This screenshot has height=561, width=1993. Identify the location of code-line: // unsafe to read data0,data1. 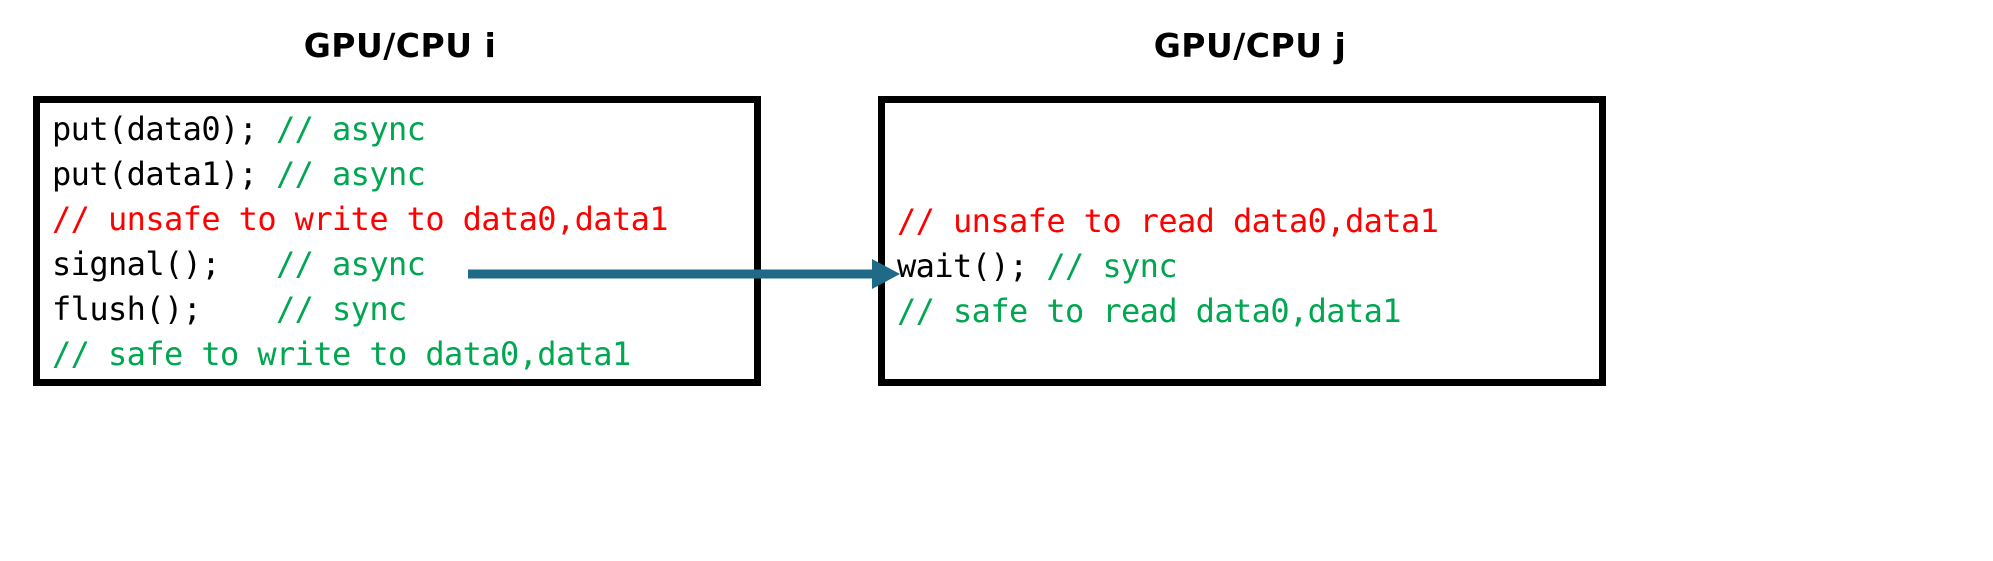
(1257, 221).